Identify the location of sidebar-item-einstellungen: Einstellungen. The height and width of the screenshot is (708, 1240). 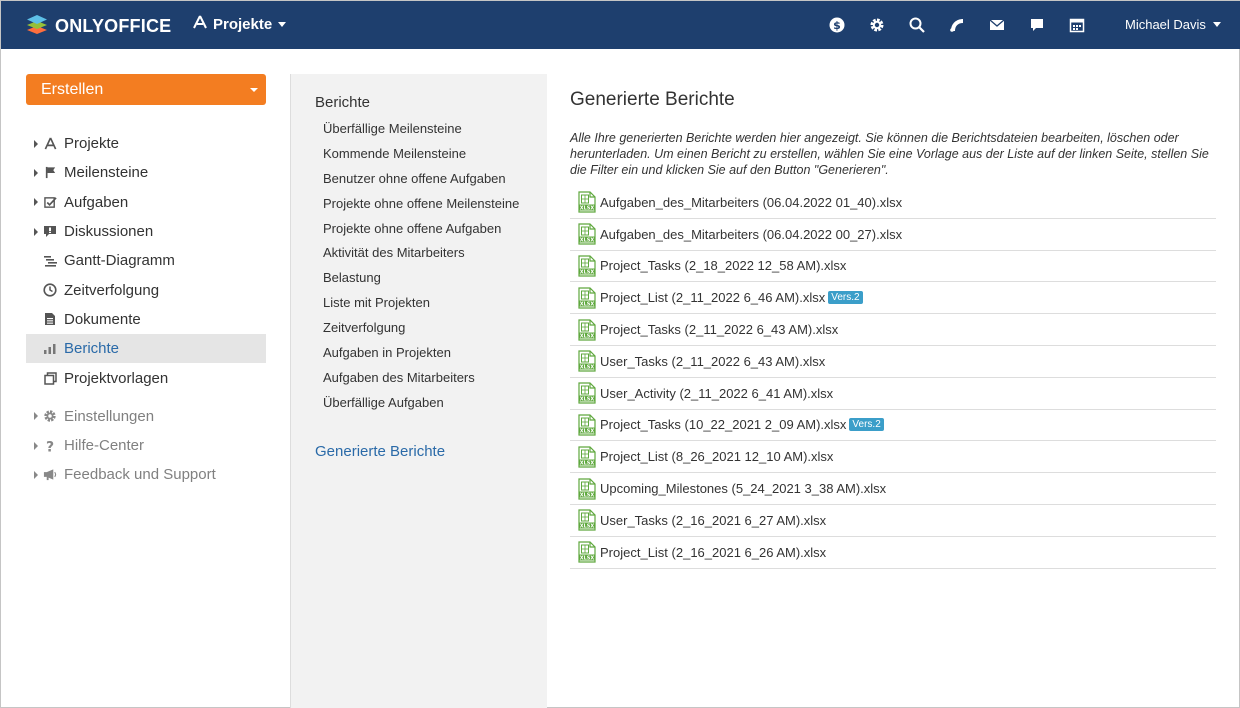
(146, 416).